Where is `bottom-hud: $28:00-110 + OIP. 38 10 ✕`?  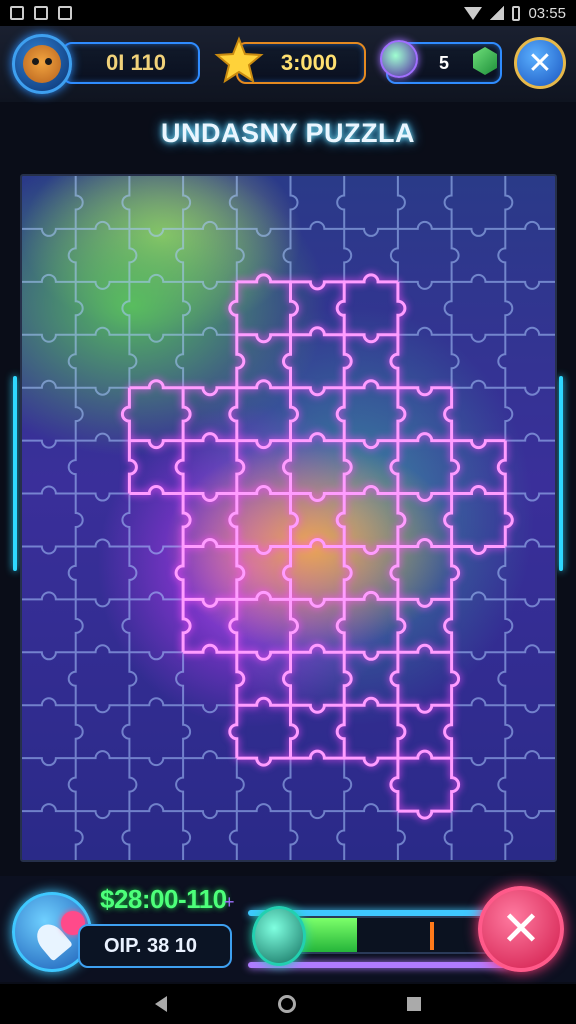 bottom-hud: $28:00-110 + OIP. 38 10 ✕ is located at coordinates (288, 929).